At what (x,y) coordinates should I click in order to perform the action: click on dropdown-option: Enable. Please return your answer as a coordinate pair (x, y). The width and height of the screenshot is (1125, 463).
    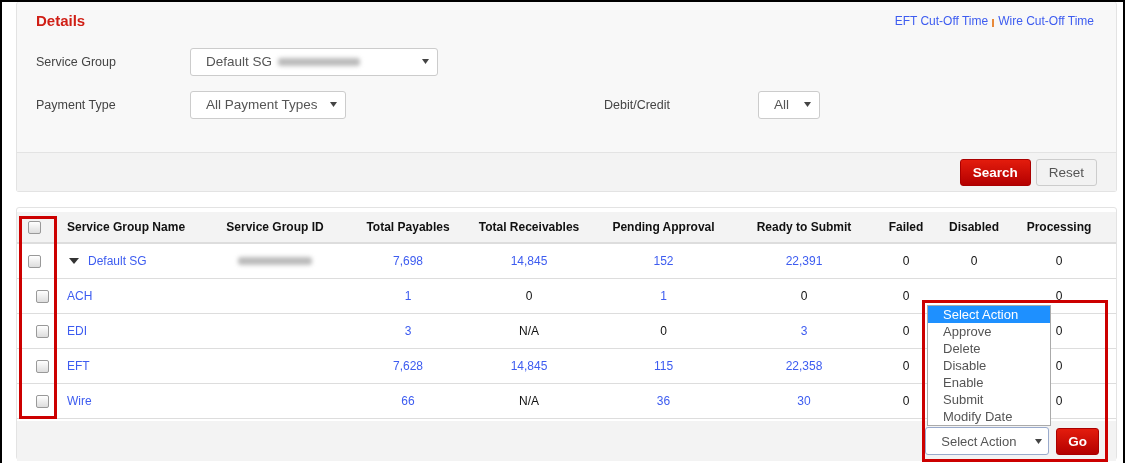
    Looking at the image, I should click on (989, 382).